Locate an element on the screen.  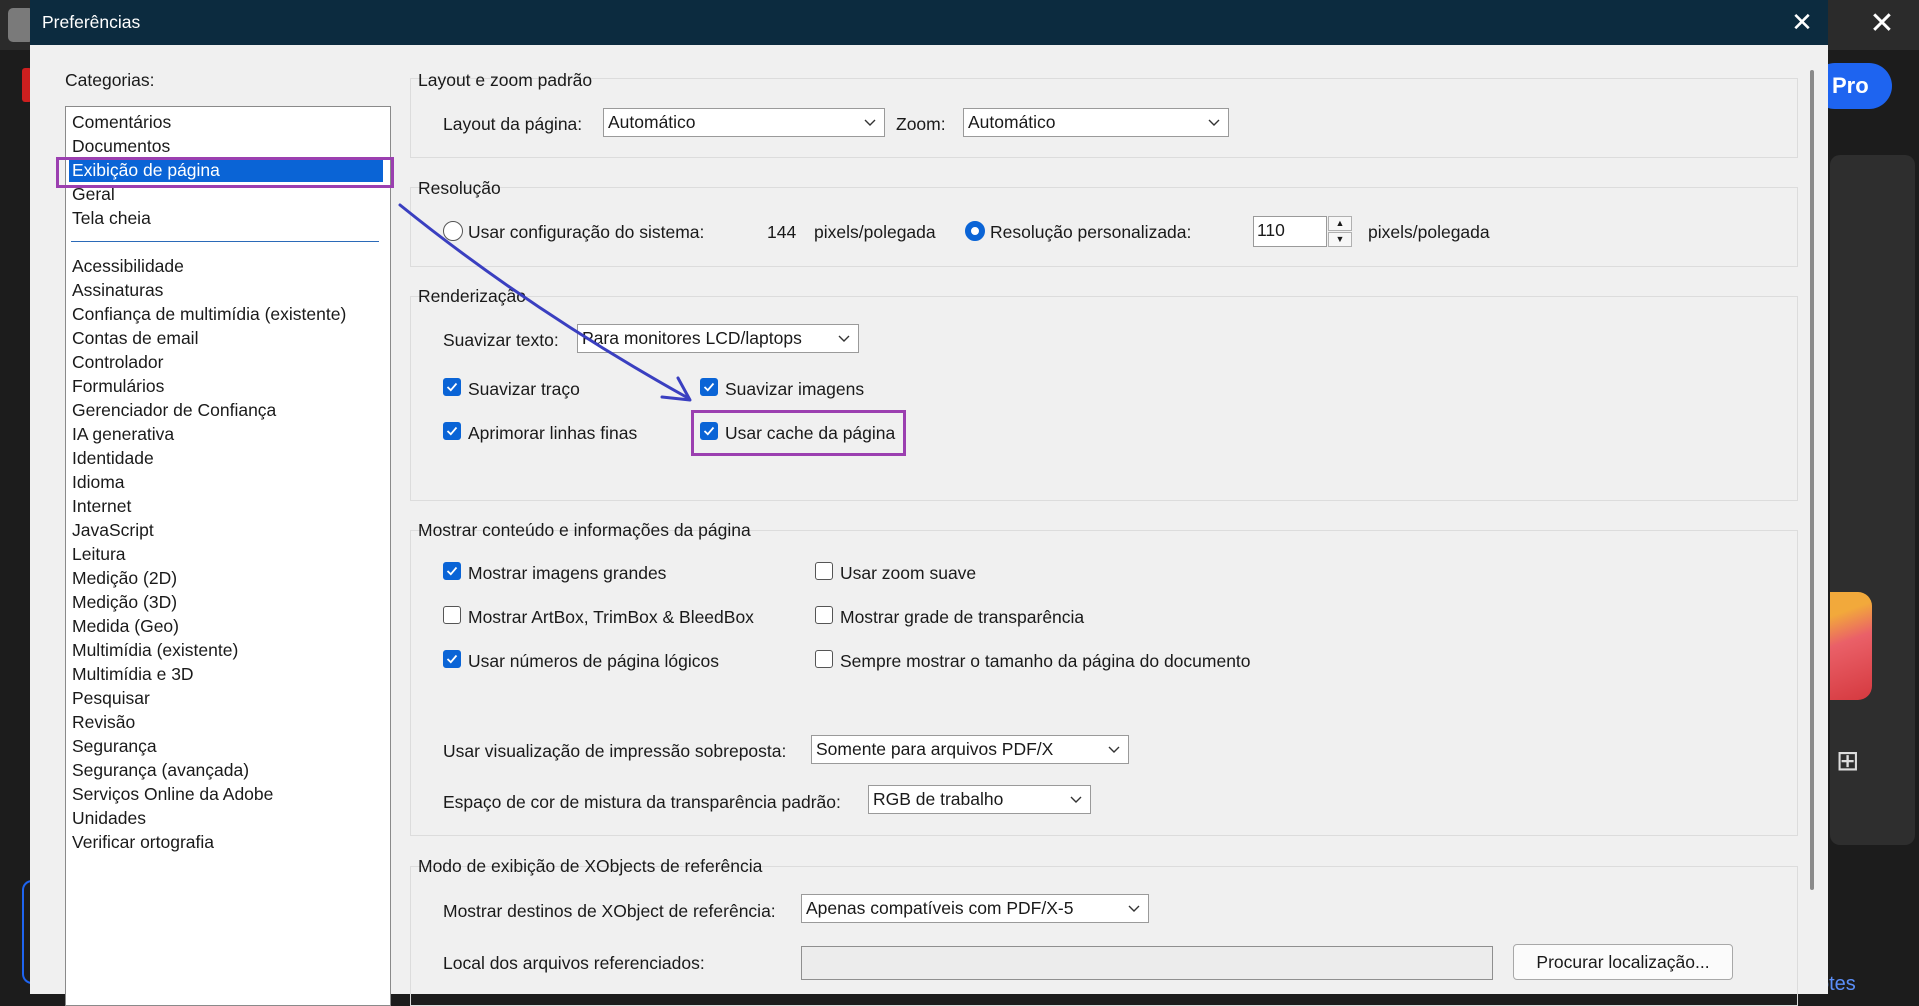
smooth-images-checkbox is located at coordinates (709, 387).